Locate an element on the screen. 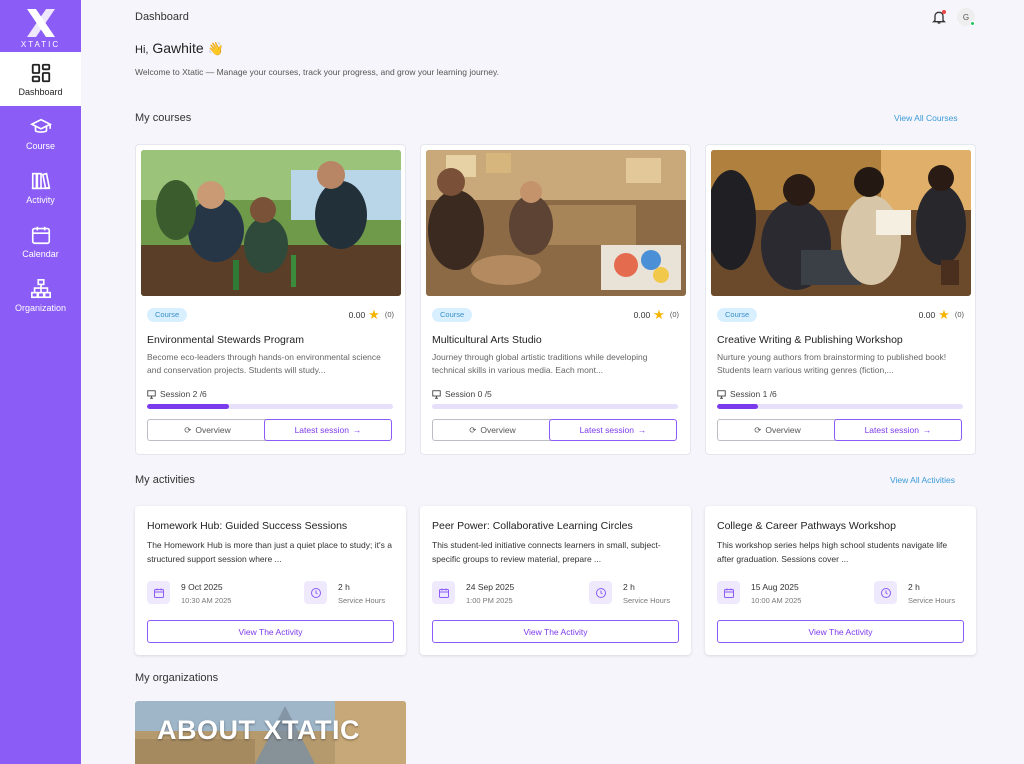 Image resolution: width=1024 pixels, height=764 pixels. page-title: Dashboard is located at coordinates (162, 17).